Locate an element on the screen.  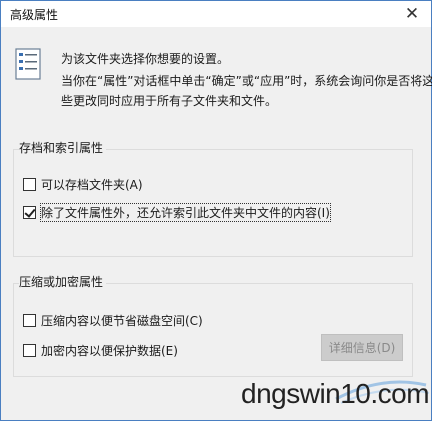
title-bar: 高级属性 ✕ is located at coordinates (216, 14).